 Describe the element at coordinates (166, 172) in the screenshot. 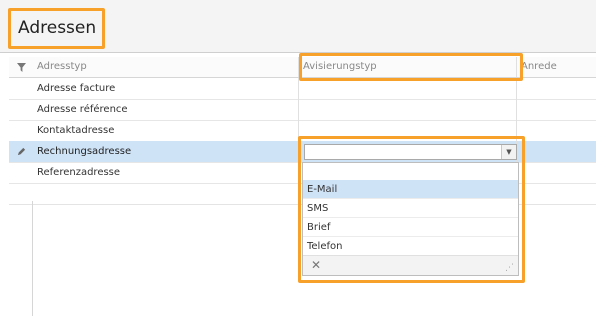

I see `cell-adresstyp: Referenzadresse` at that location.